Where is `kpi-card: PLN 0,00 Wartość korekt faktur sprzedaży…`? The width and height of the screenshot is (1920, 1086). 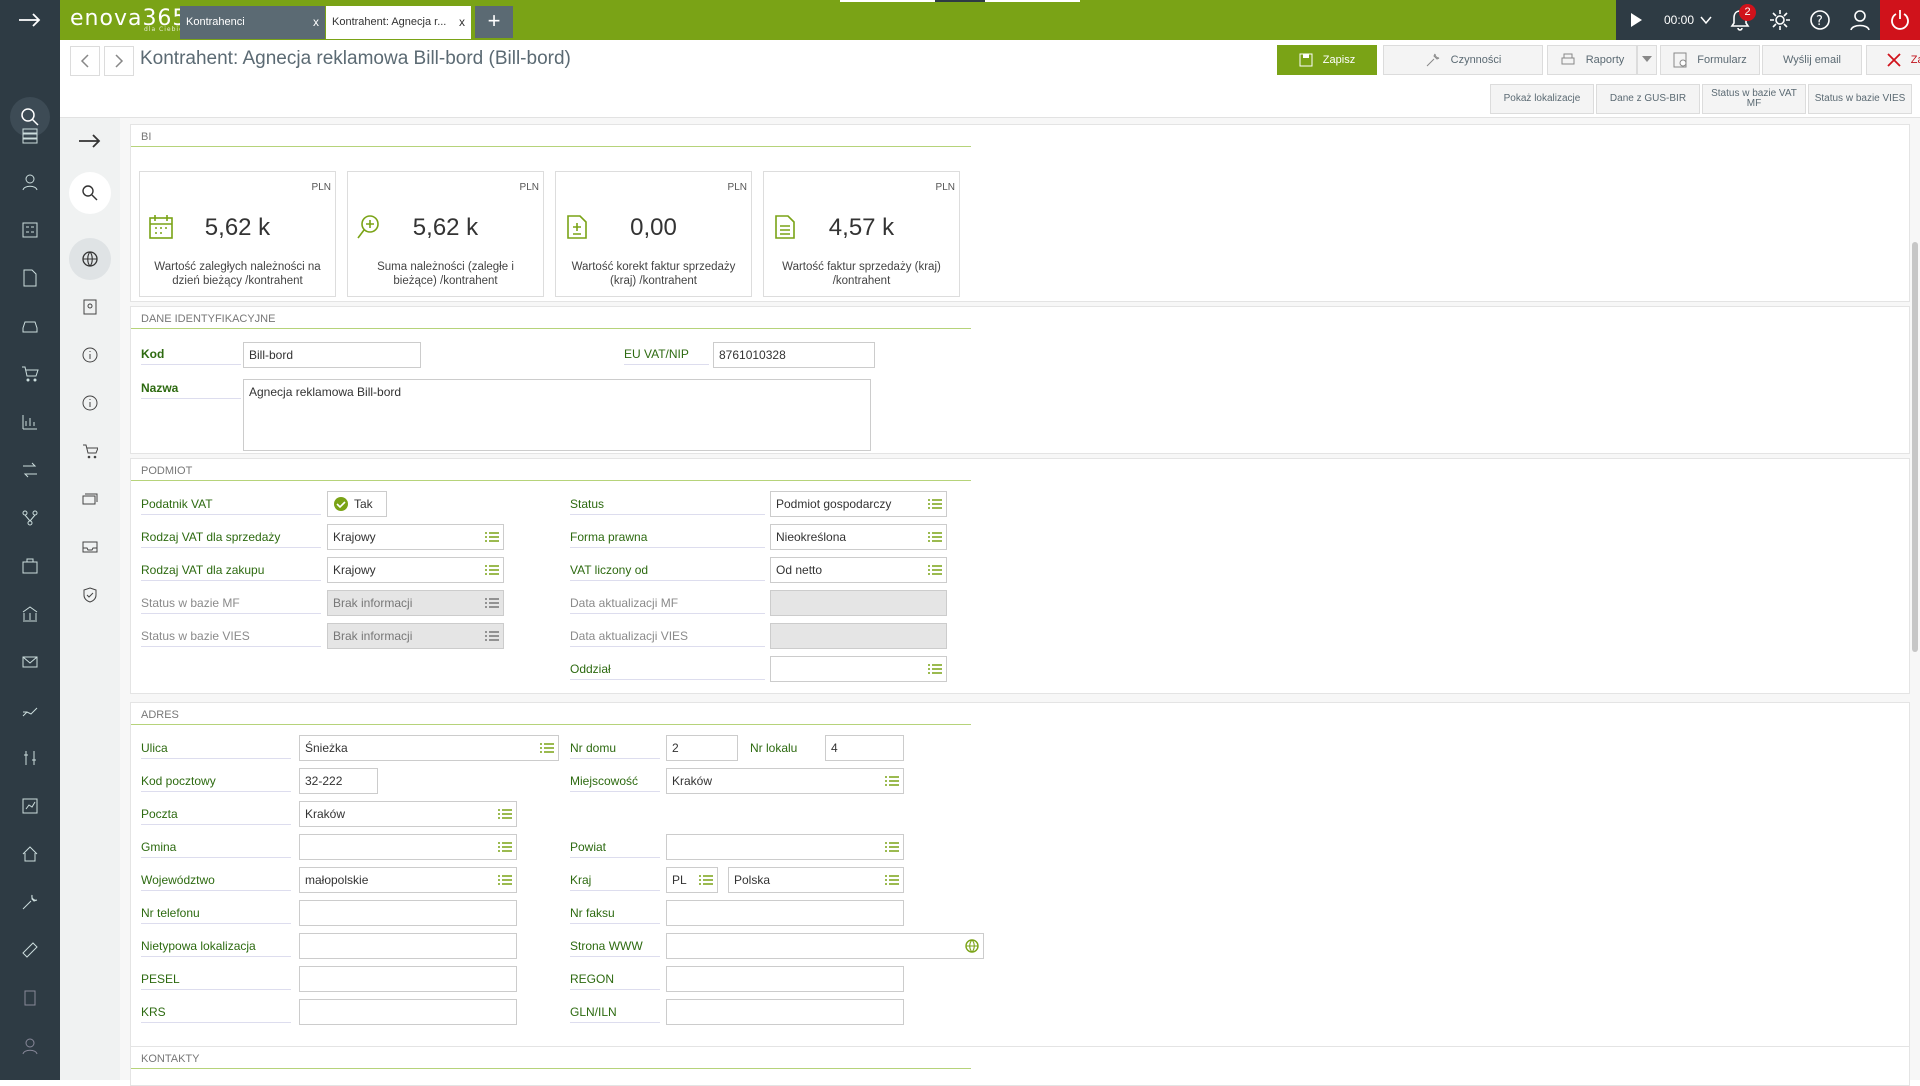 kpi-card: PLN 0,00 Wartość korekt faktur sprzedaży… is located at coordinates (653, 234).